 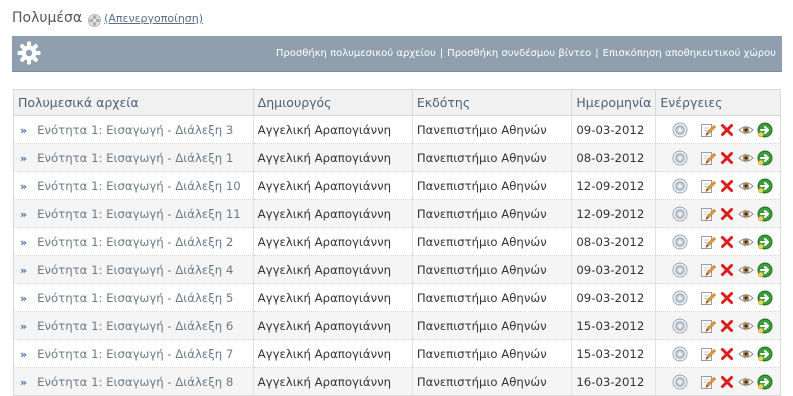 What do you see at coordinates (613, 185) in the screenshot?
I see `date-cell: 12-09-2012` at bounding box center [613, 185].